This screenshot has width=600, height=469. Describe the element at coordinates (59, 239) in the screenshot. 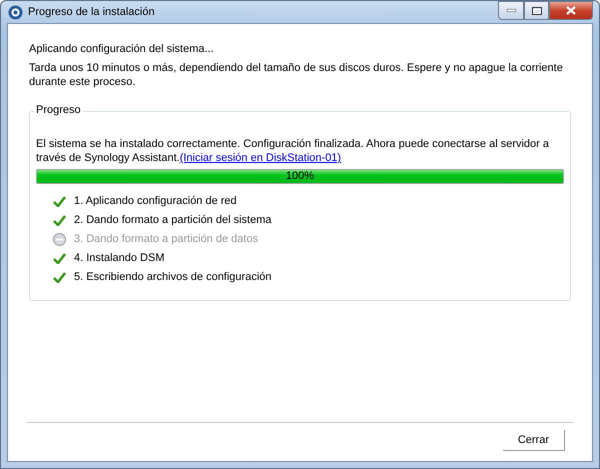

I see `minus-circle-icon` at that location.